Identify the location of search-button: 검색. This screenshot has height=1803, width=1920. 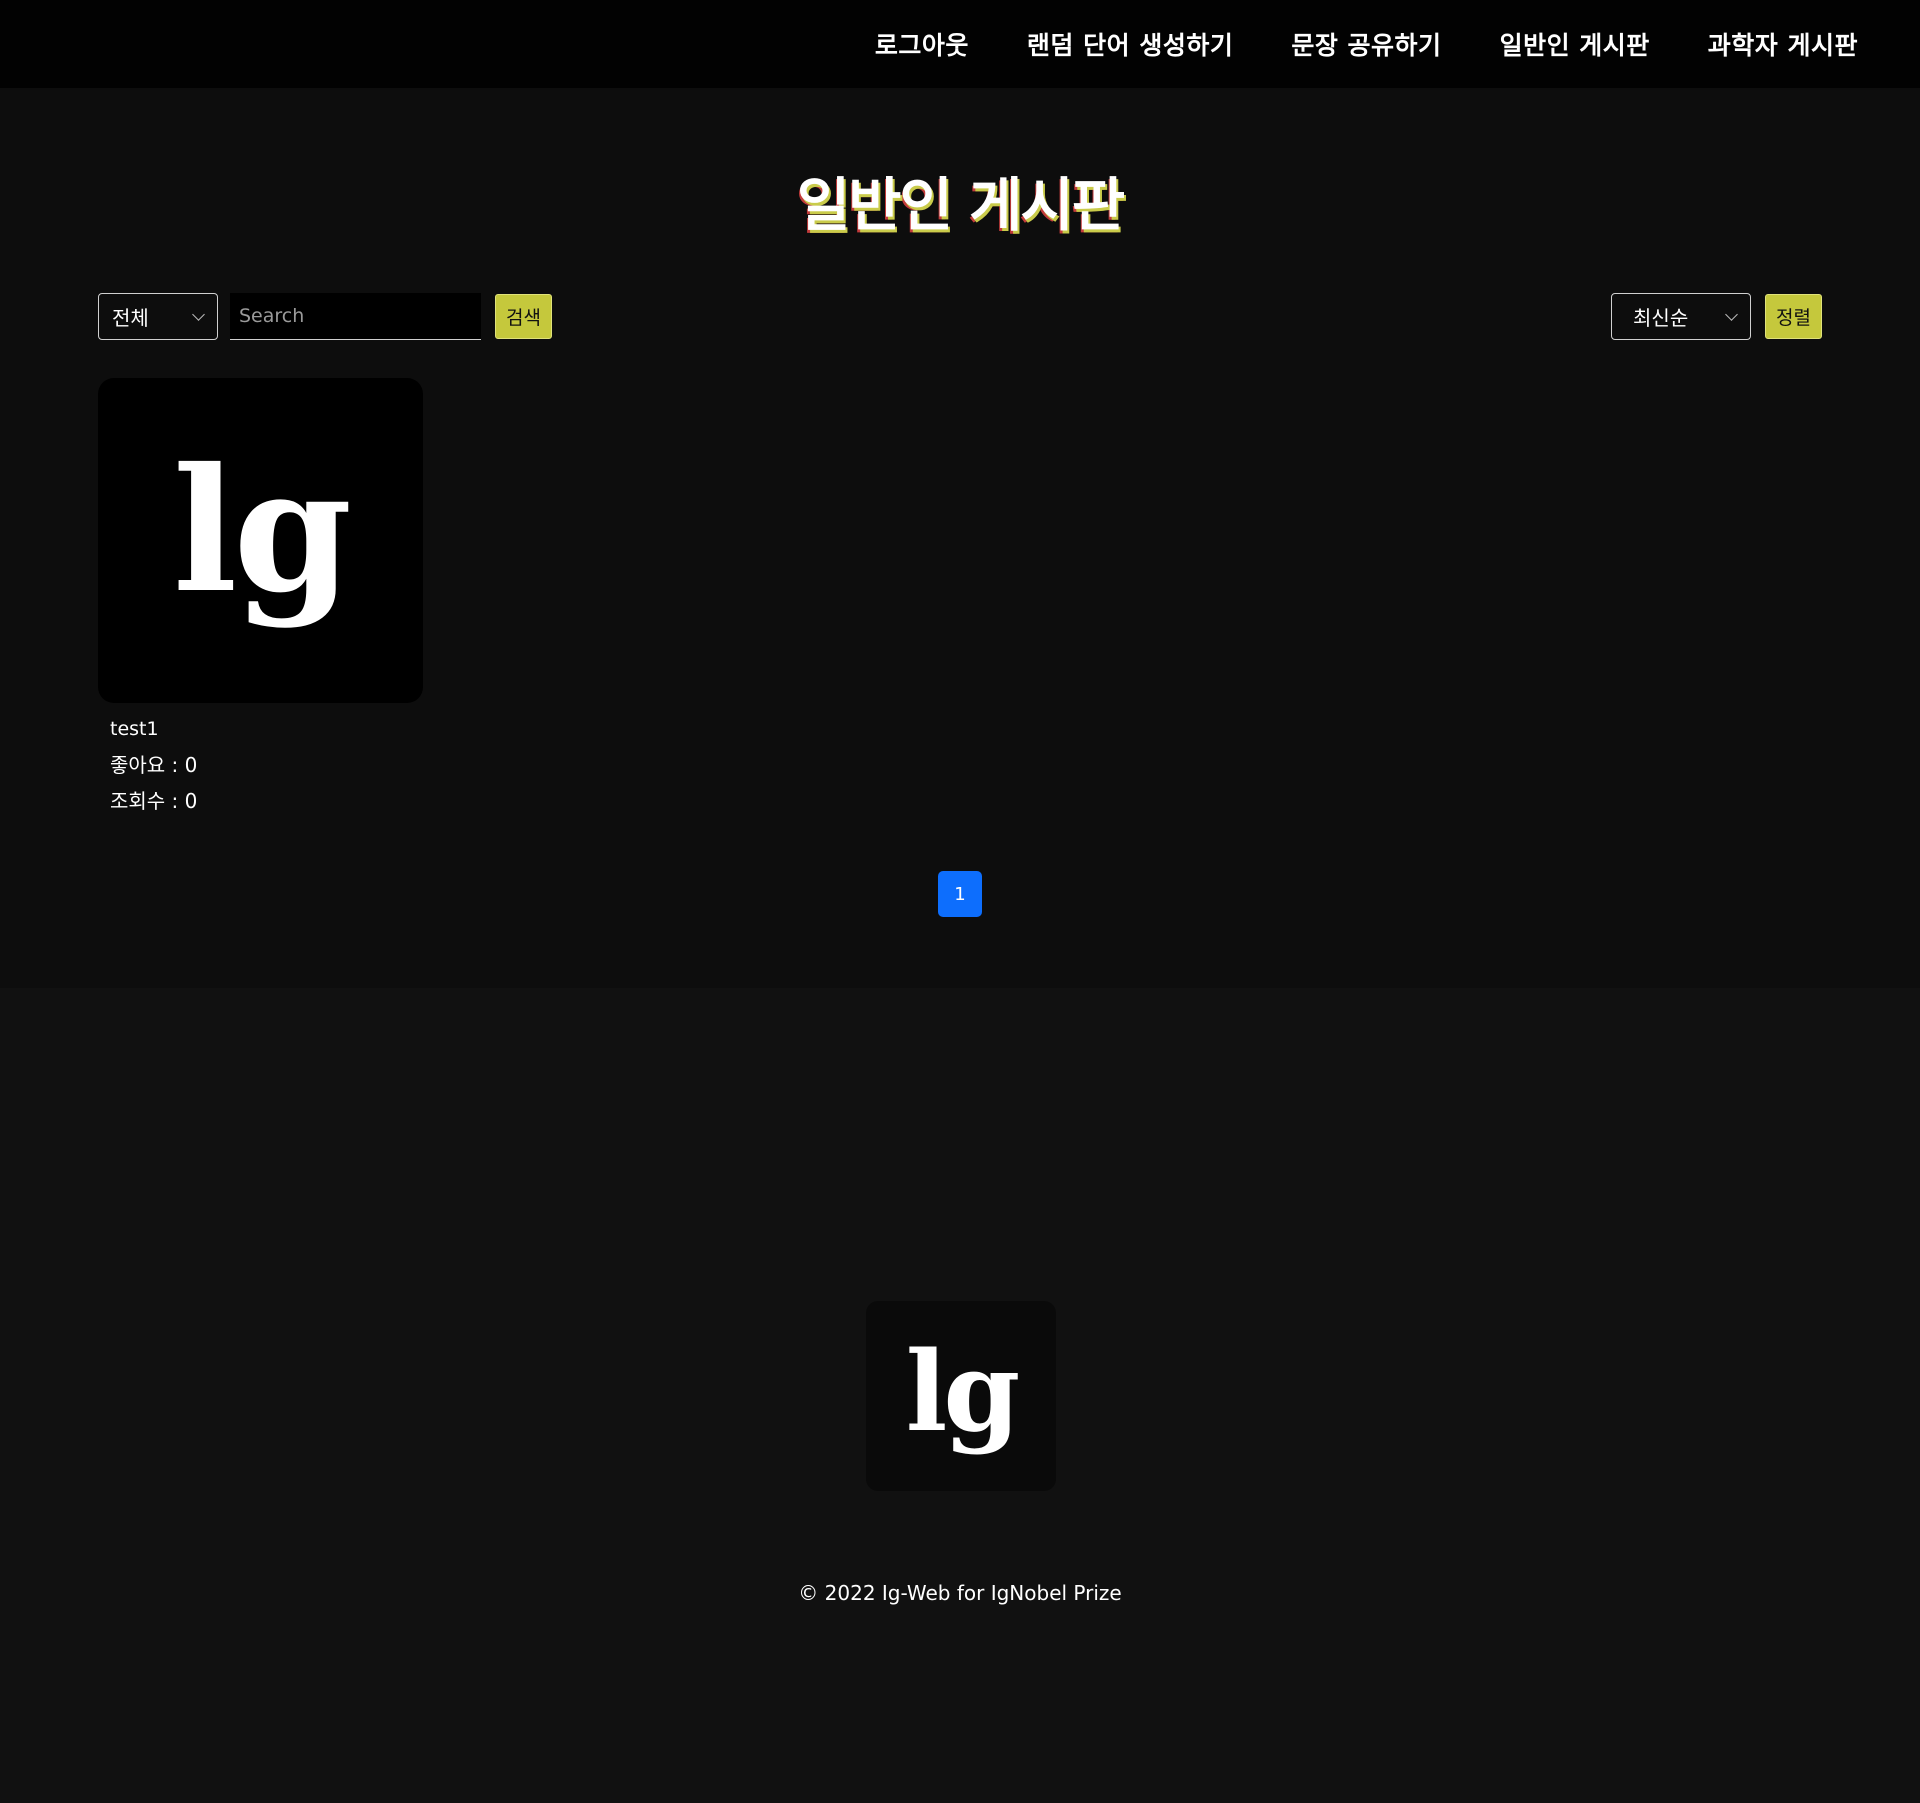
(523, 316).